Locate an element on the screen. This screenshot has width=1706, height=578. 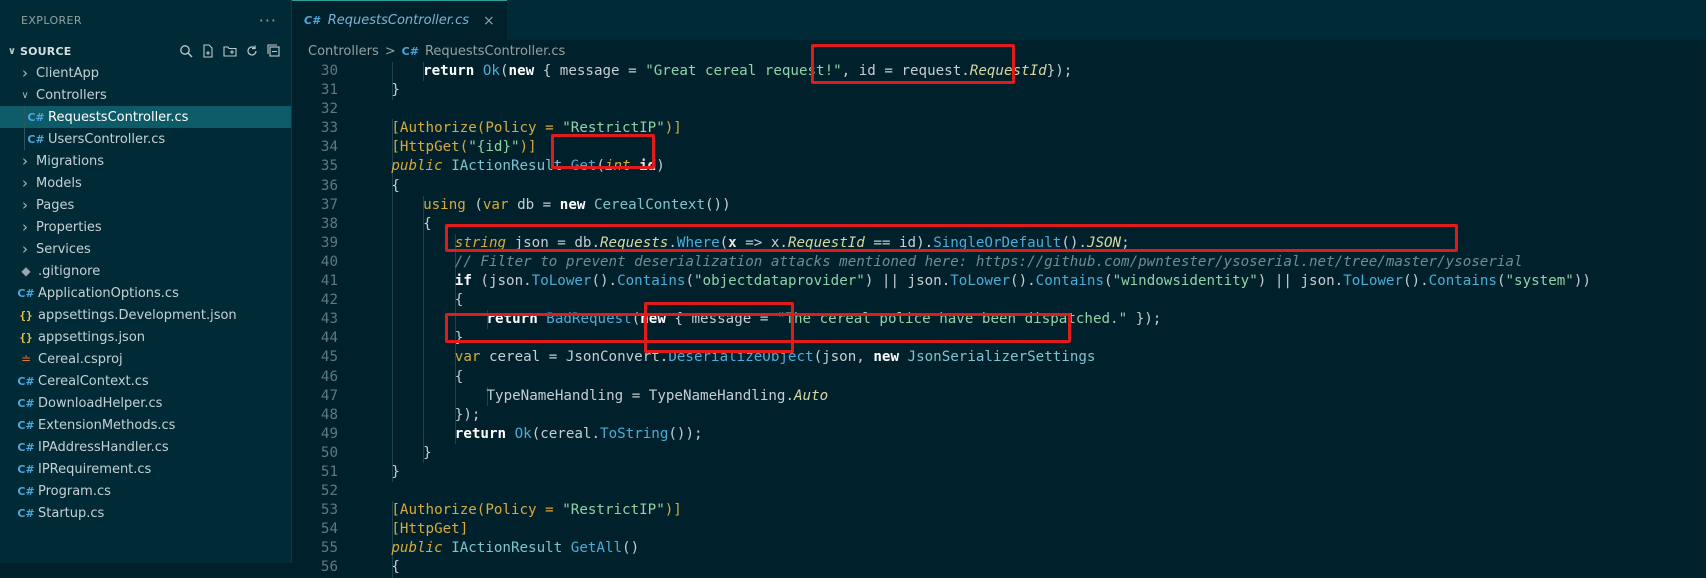
new-folder-icon is located at coordinates (230, 51).